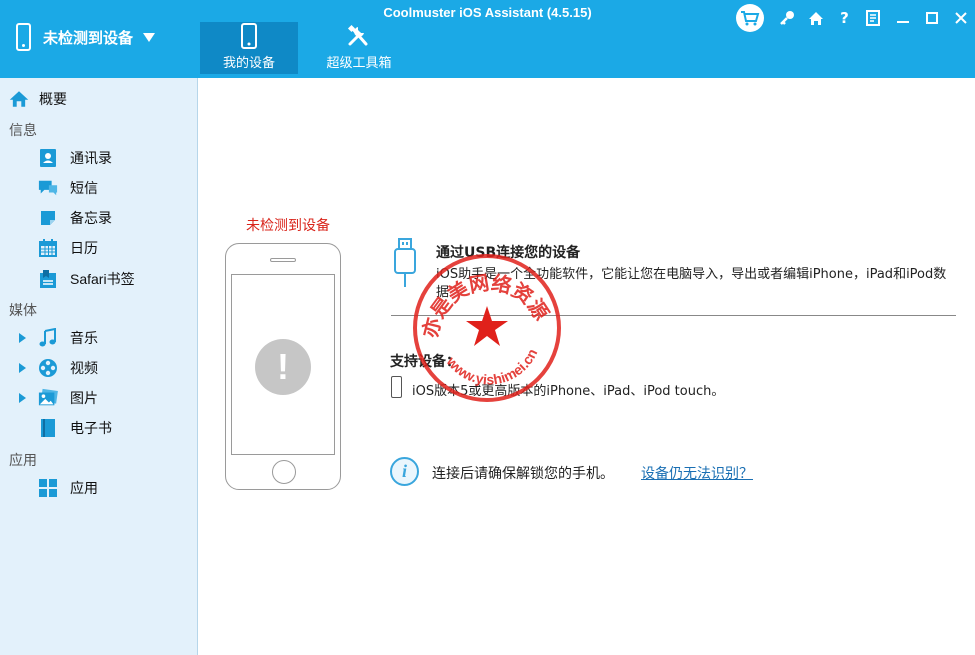 The image size is (975, 655). I want to click on device-not-recognized-link: 设备仍无法识别？, so click(697, 473).